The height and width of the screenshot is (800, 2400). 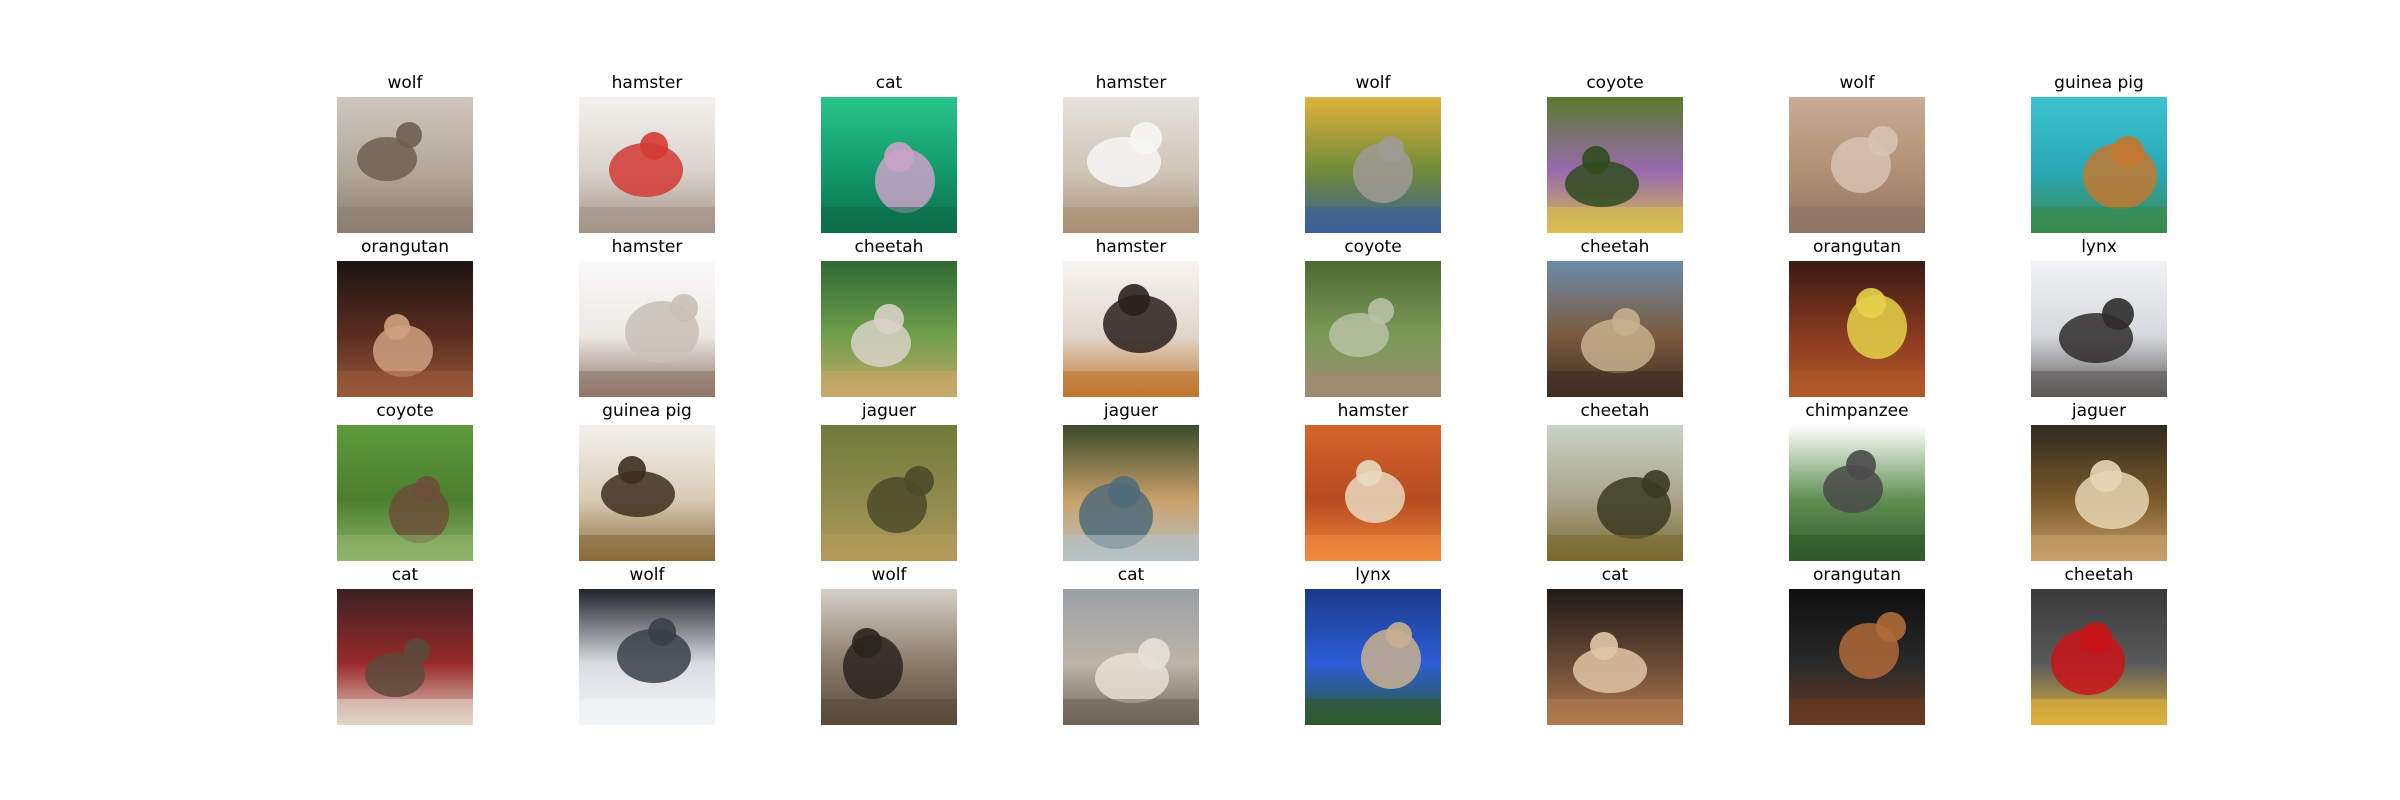 I want to click on image-label: jaguer, so click(x=889, y=411).